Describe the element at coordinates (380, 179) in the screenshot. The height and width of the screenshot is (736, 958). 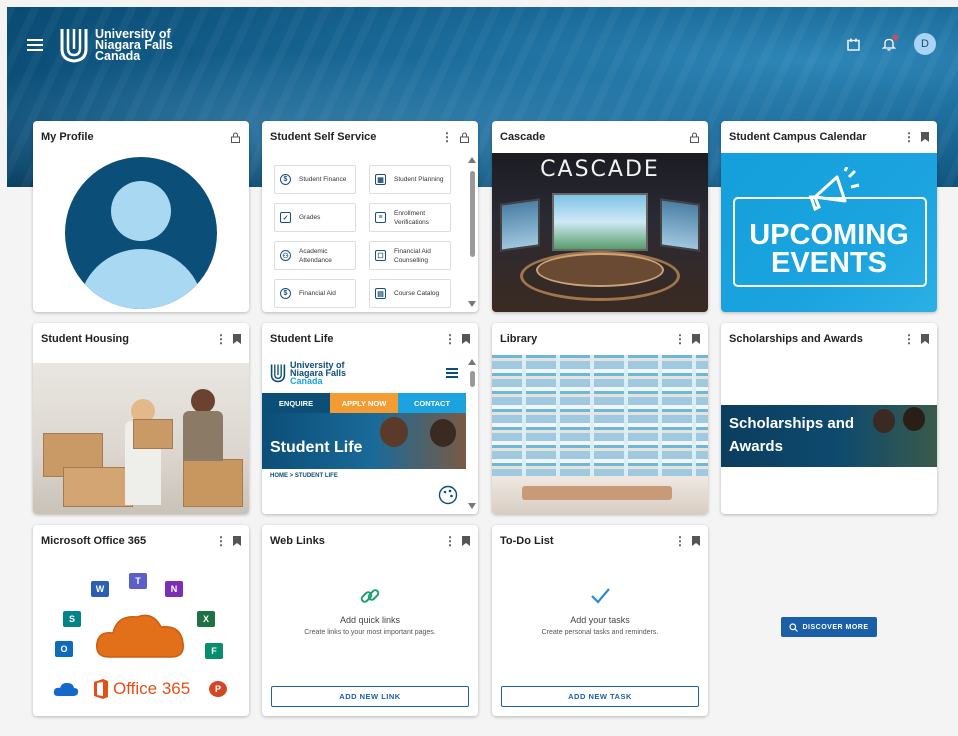
I see `calendar-icon: ▦` at that location.